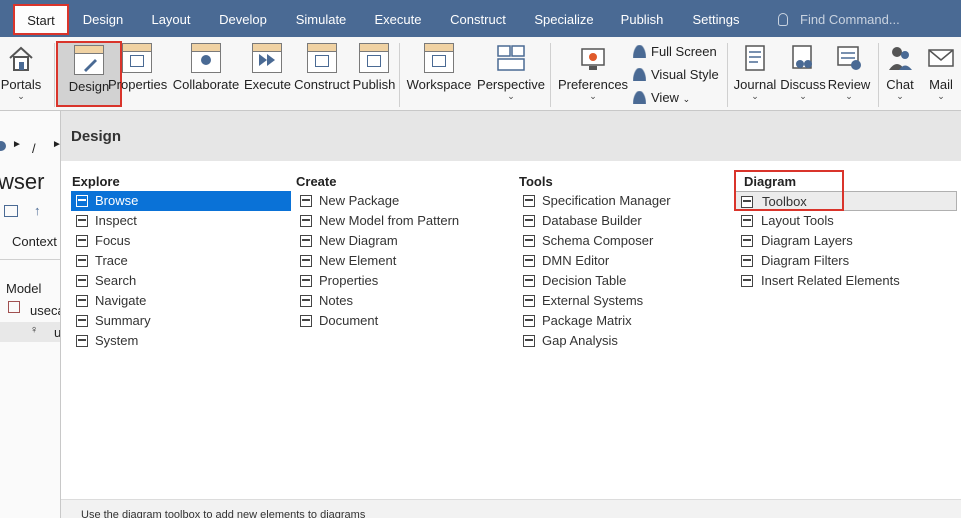 The width and height of the screenshot is (961, 518). What do you see at coordinates (181, 341) in the screenshot?
I see `menu-item-system: System` at bounding box center [181, 341].